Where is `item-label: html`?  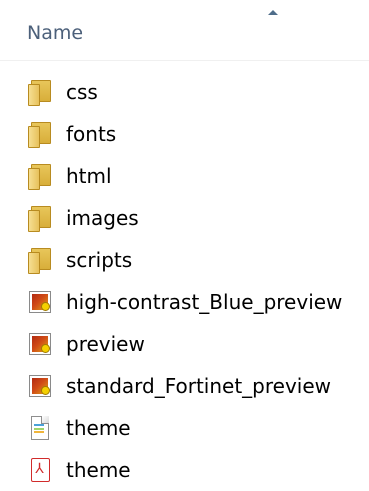
item-label: html is located at coordinates (89, 176).